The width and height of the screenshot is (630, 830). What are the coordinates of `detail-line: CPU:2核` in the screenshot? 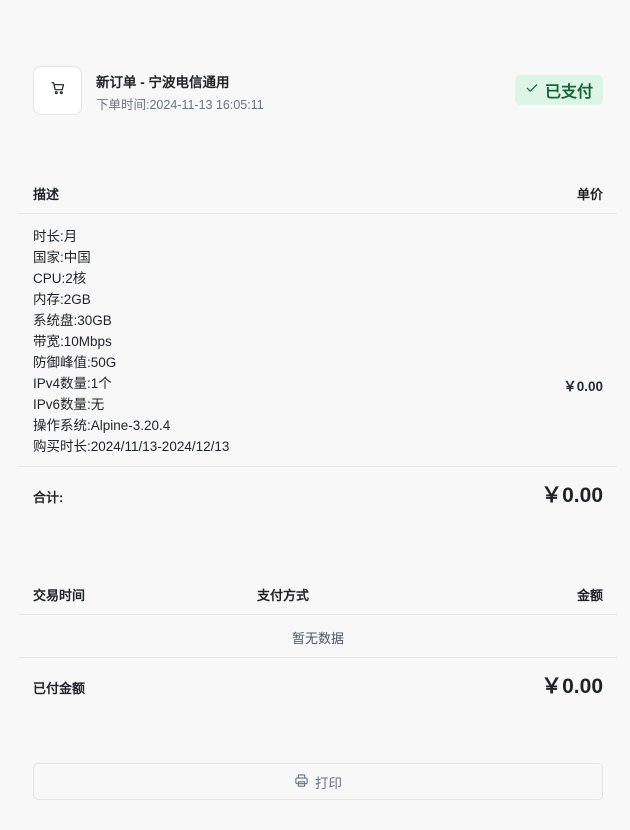 It's located at (60, 278).